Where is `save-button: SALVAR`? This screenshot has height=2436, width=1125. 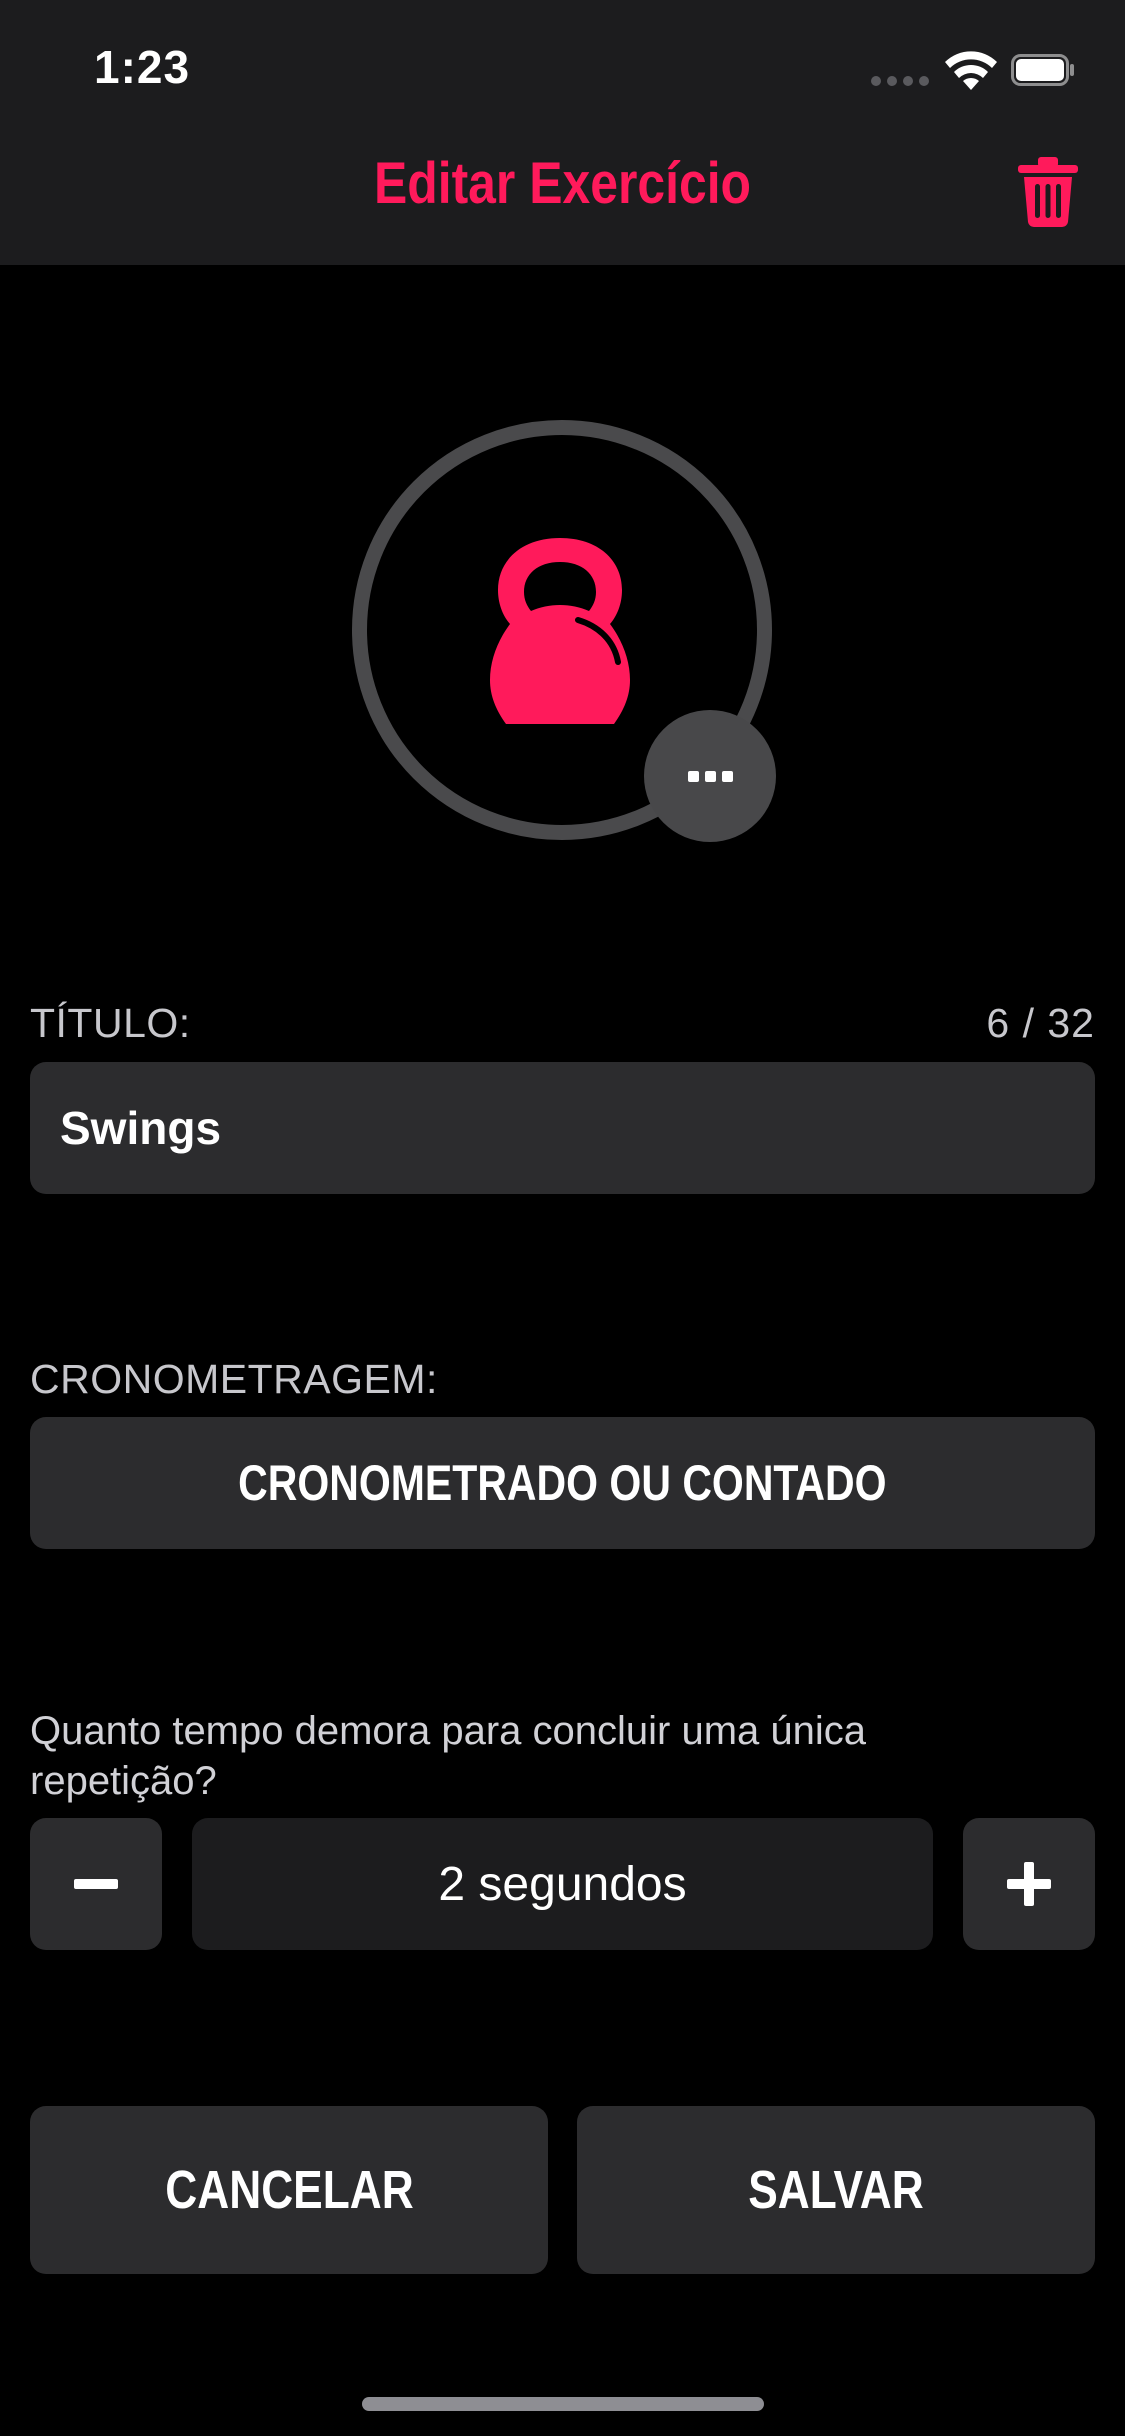
save-button: SALVAR is located at coordinates (836, 2190).